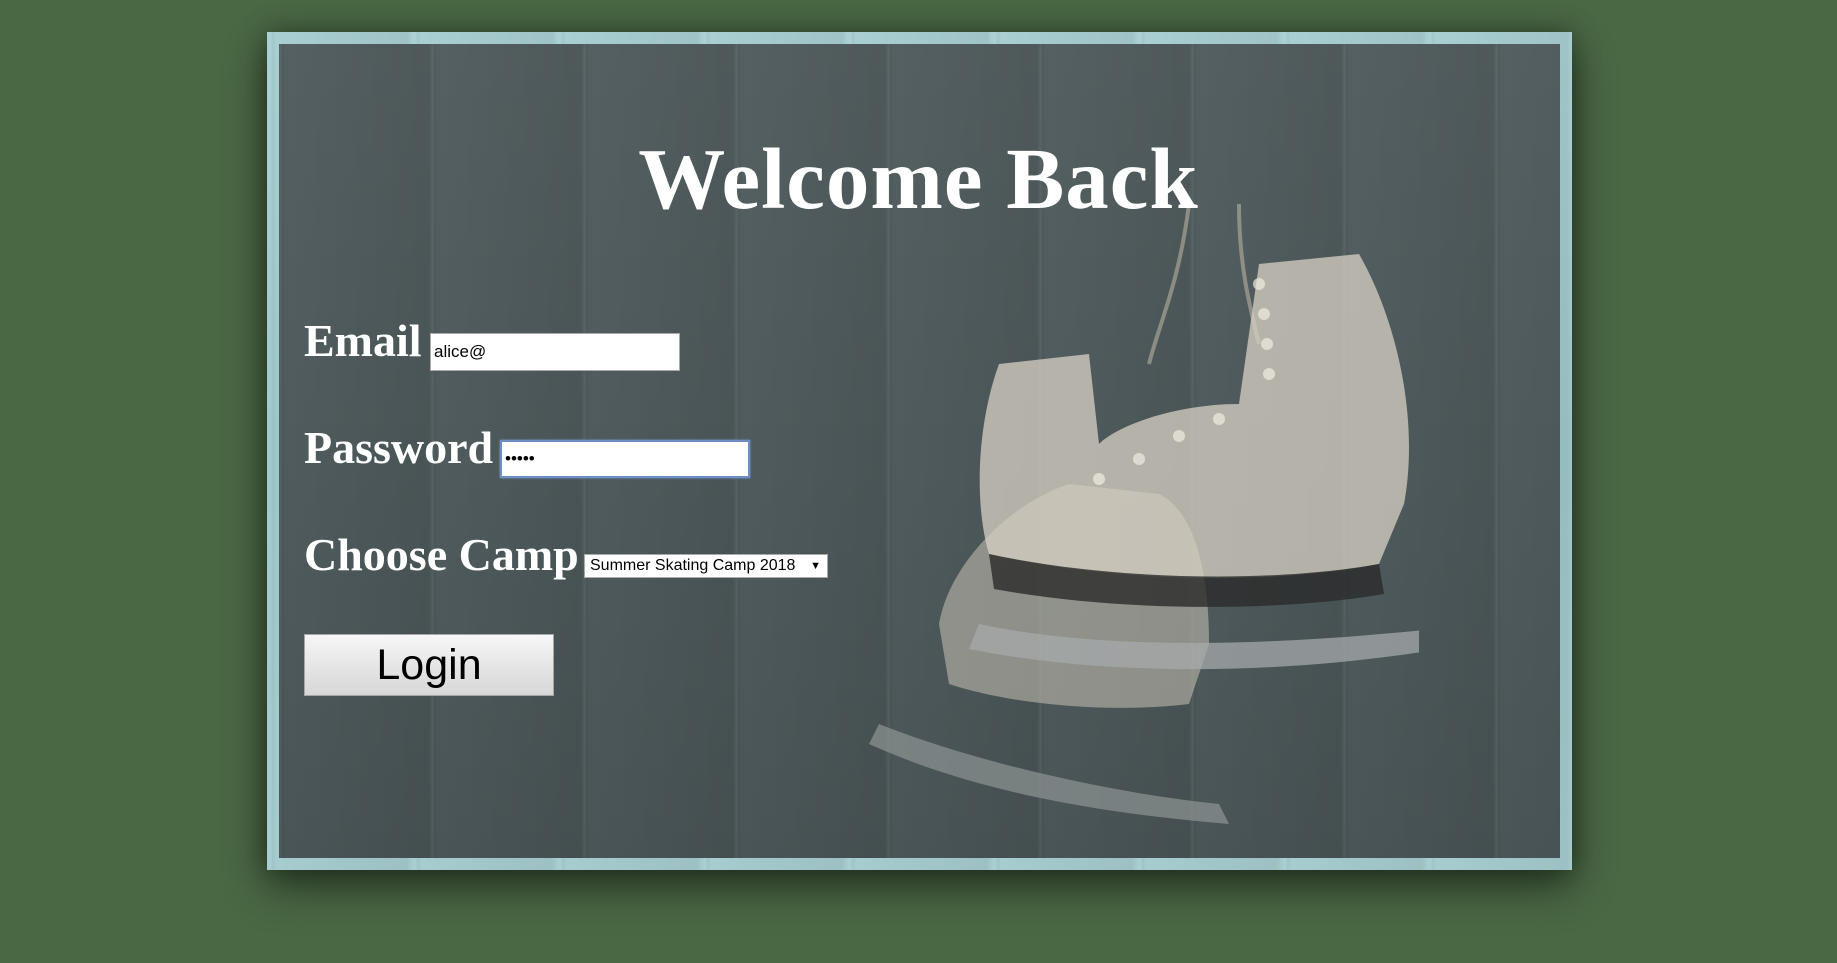  What do you see at coordinates (693, 565) in the screenshot?
I see `camp-select-value: Summer Skating Camp 2018` at bounding box center [693, 565].